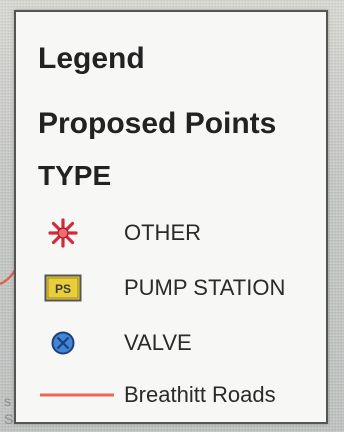  I want to click on pump-station-badge-text: PS, so click(63, 289).